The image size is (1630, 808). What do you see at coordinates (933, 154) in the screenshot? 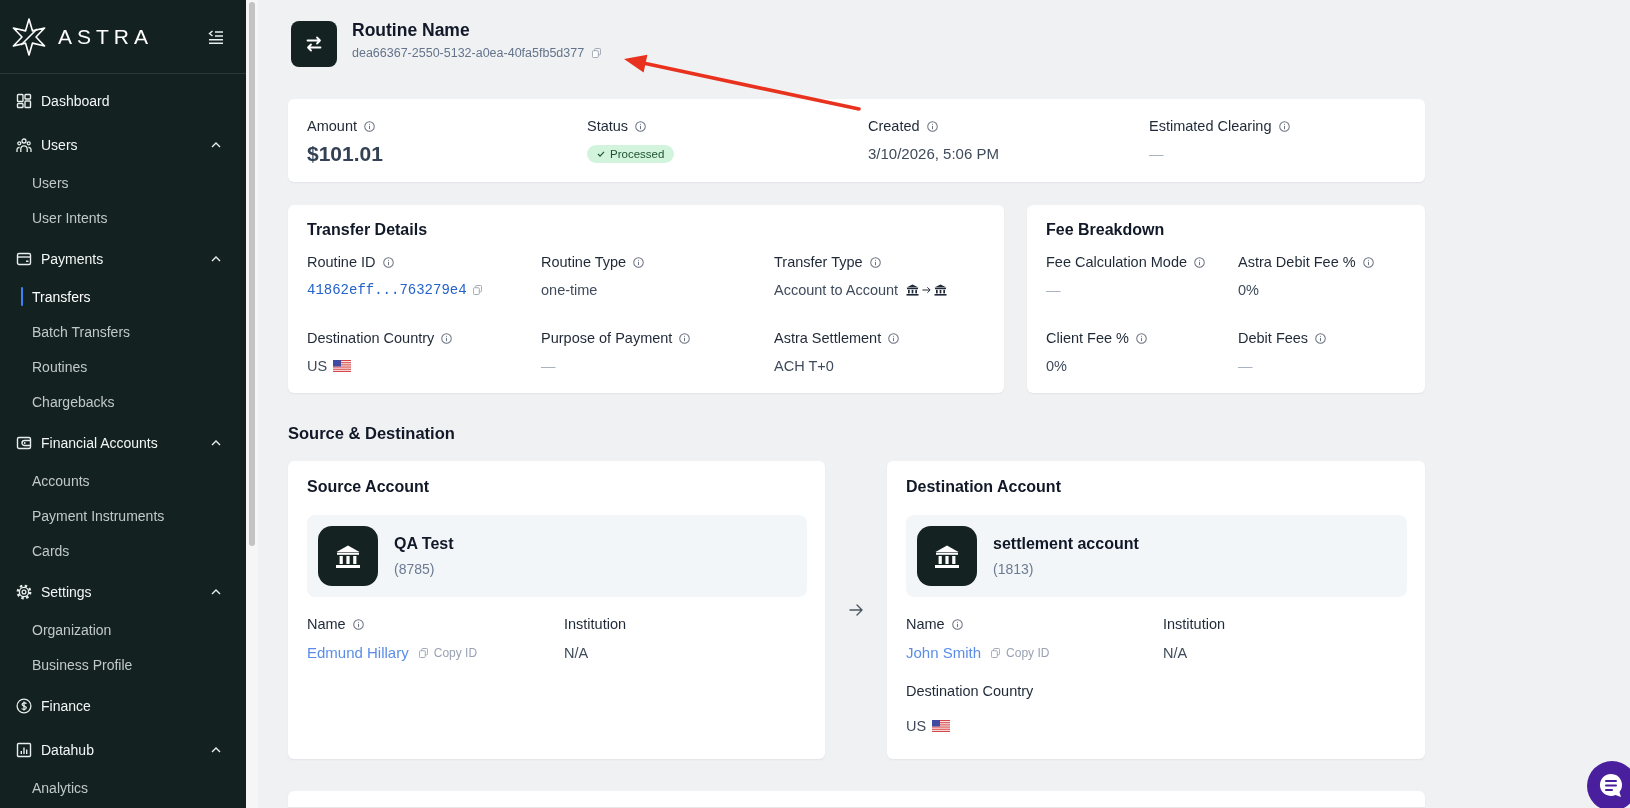
I see `field-value: 3/10/2026, 5:06 PM` at bounding box center [933, 154].